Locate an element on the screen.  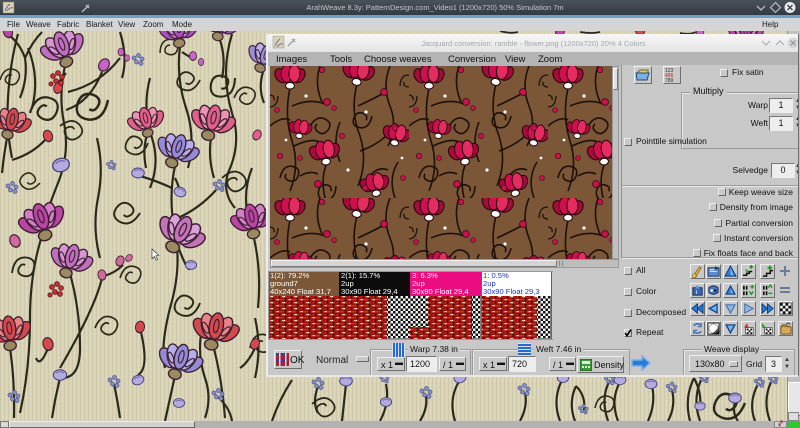
svg-text: i is located at coordinates (697, 292).